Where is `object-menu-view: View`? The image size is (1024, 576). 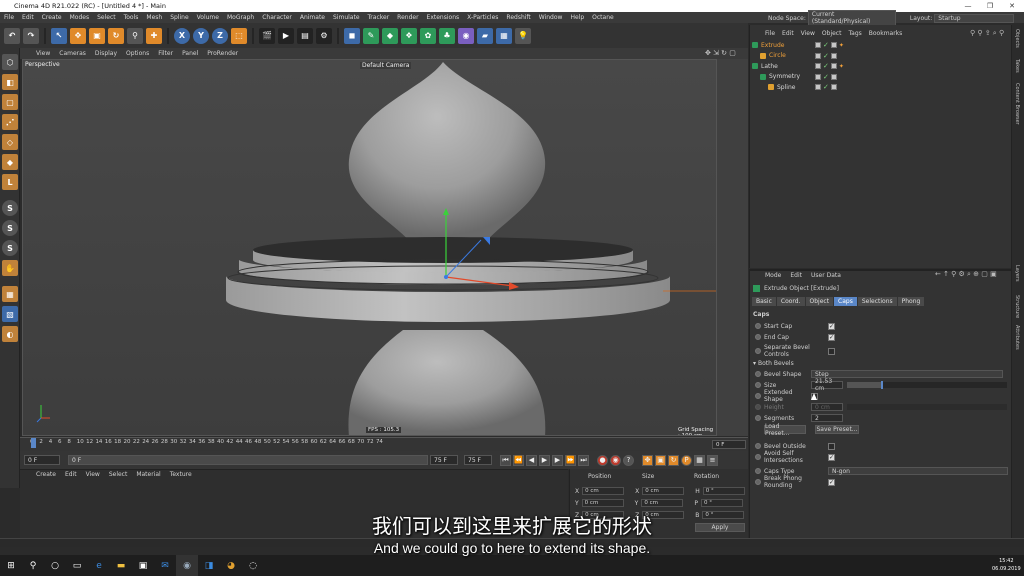
object-menu-view: View is located at coordinates (808, 33).